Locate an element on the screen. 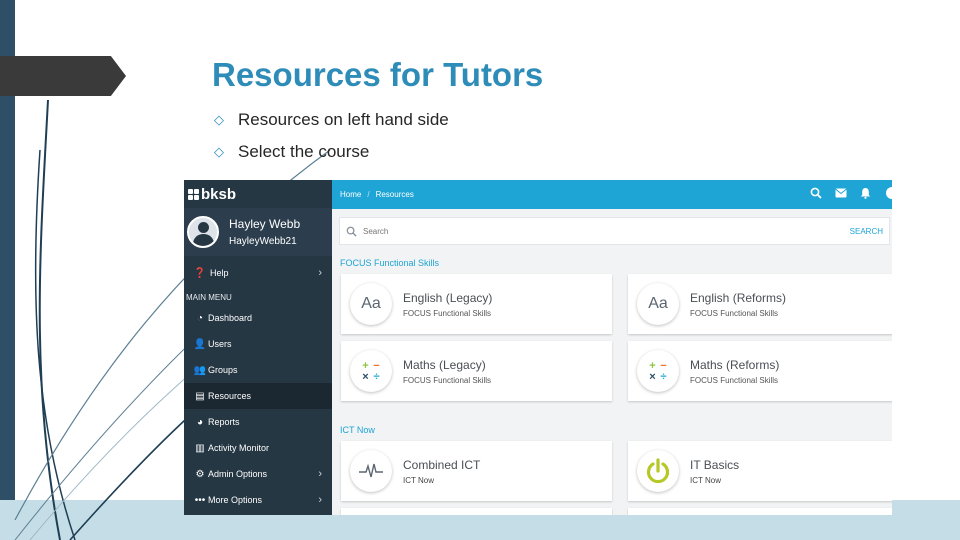 The image size is (960, 540). user-profile: Hayley Webb HayleyWebb21 is located at coordinates (258, 232).